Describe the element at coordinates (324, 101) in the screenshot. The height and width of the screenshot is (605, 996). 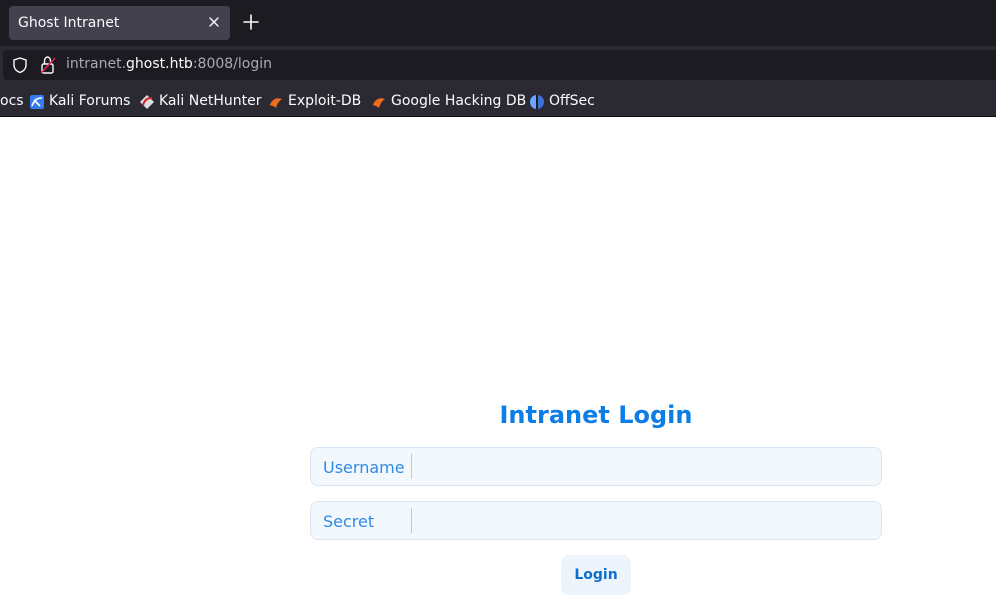
I see `bookmark-exploit-db: Exploit-DB` at that location.